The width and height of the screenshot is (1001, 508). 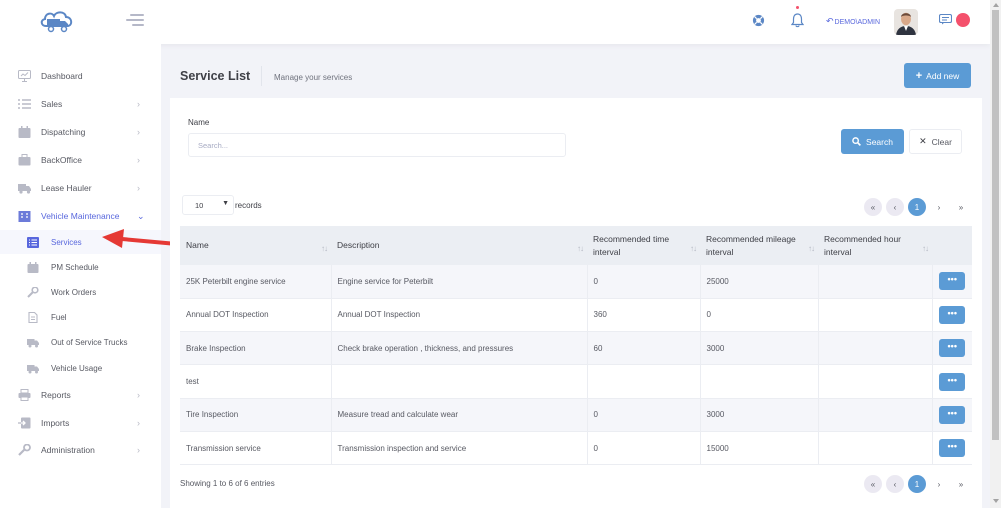 I want to click on sidebar-subitem-label: PM Schedule, so click(x=75, y=267).